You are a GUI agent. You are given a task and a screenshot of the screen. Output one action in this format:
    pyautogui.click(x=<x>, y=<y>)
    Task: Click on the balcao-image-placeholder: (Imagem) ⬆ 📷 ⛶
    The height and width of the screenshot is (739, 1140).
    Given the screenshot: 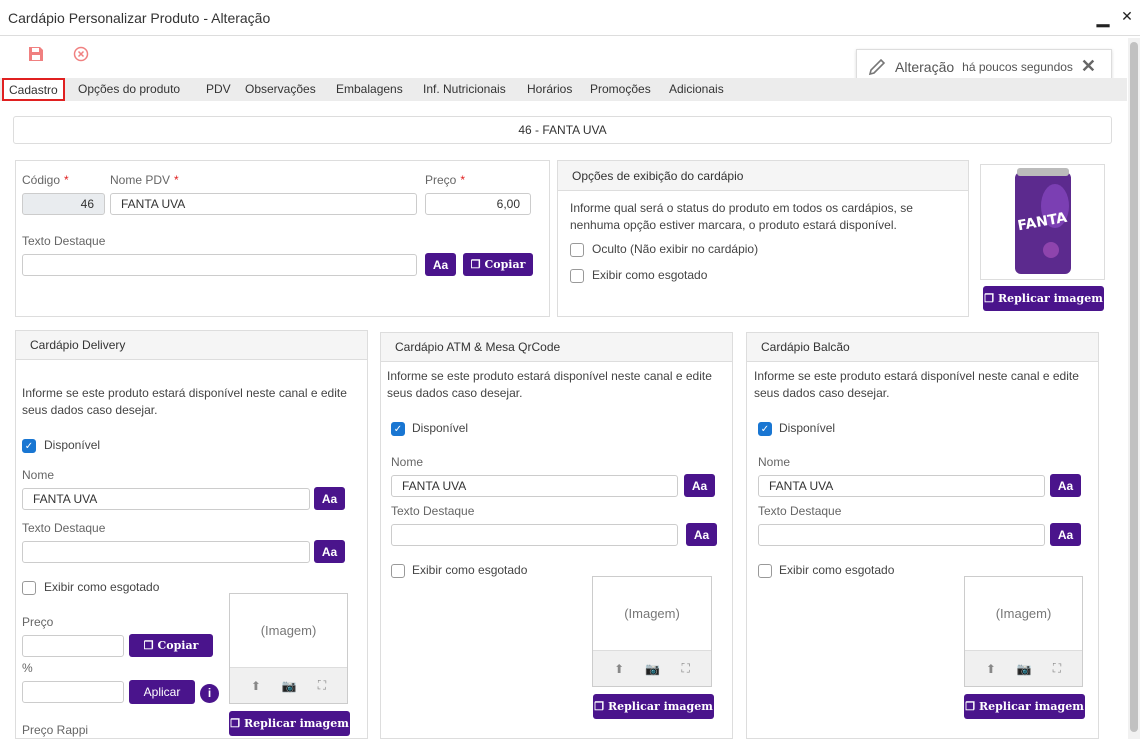 What is the action you would take?
    pyautogui.click(x=1023, y=631)
    